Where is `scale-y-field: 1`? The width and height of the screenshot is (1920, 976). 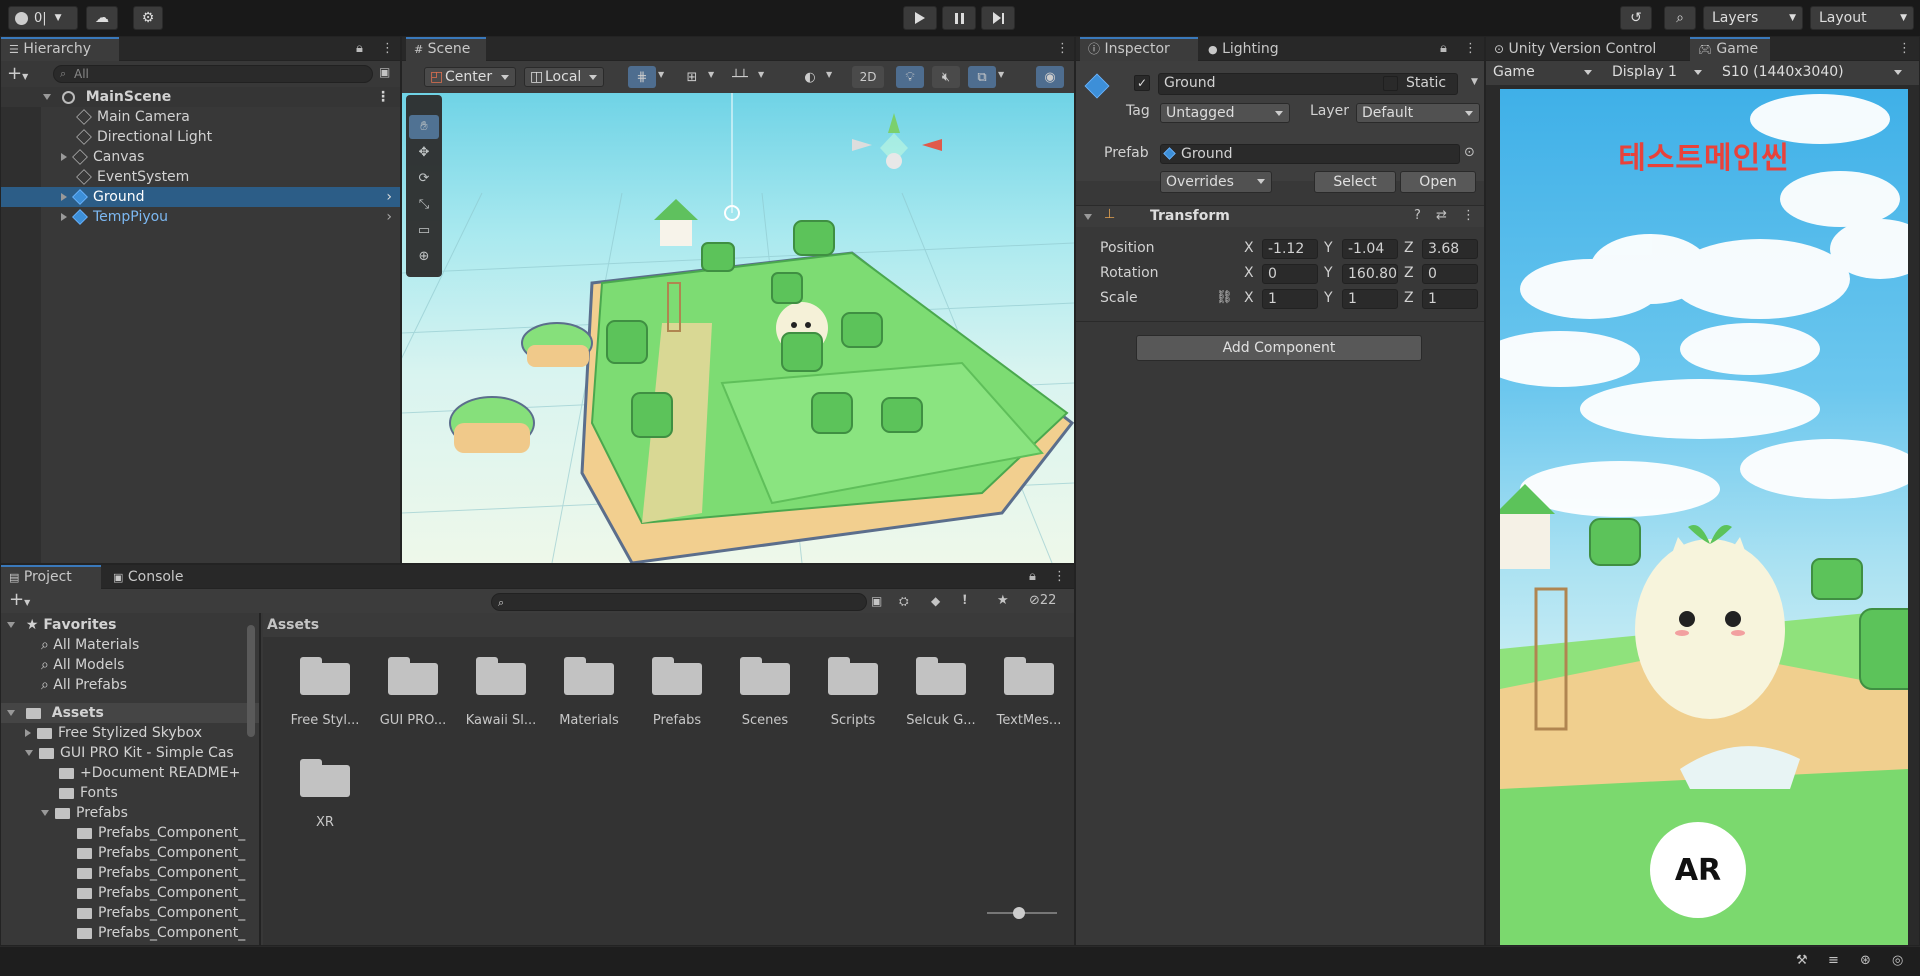
scale-y-field: 1 is located at coordinates (1370, 299).